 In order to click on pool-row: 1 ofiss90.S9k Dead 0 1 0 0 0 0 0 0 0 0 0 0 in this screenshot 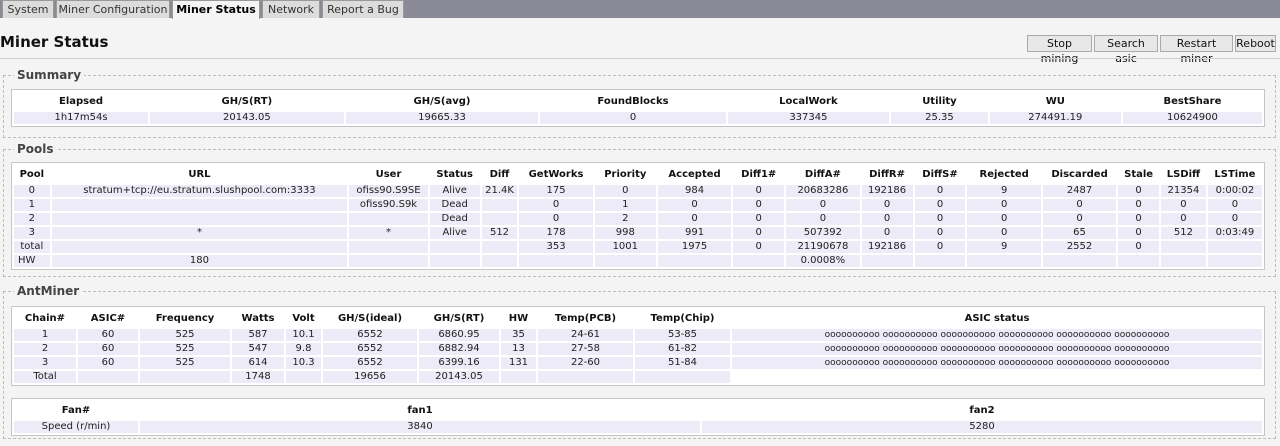, I will do `click(638, 205)`.